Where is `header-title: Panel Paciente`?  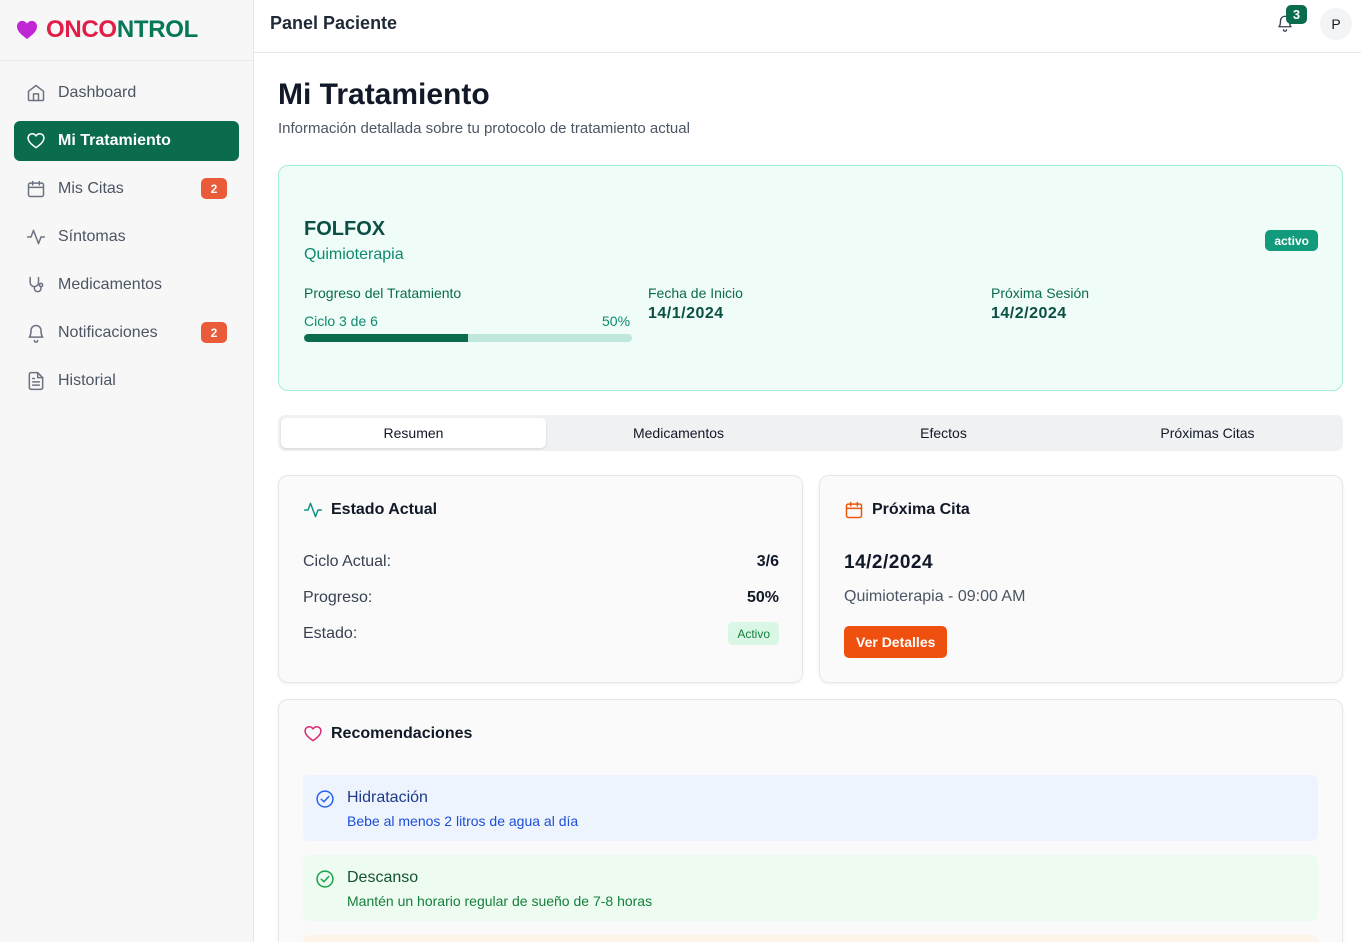 header-title: Panel Paciente is located at coordinates (334, 23).